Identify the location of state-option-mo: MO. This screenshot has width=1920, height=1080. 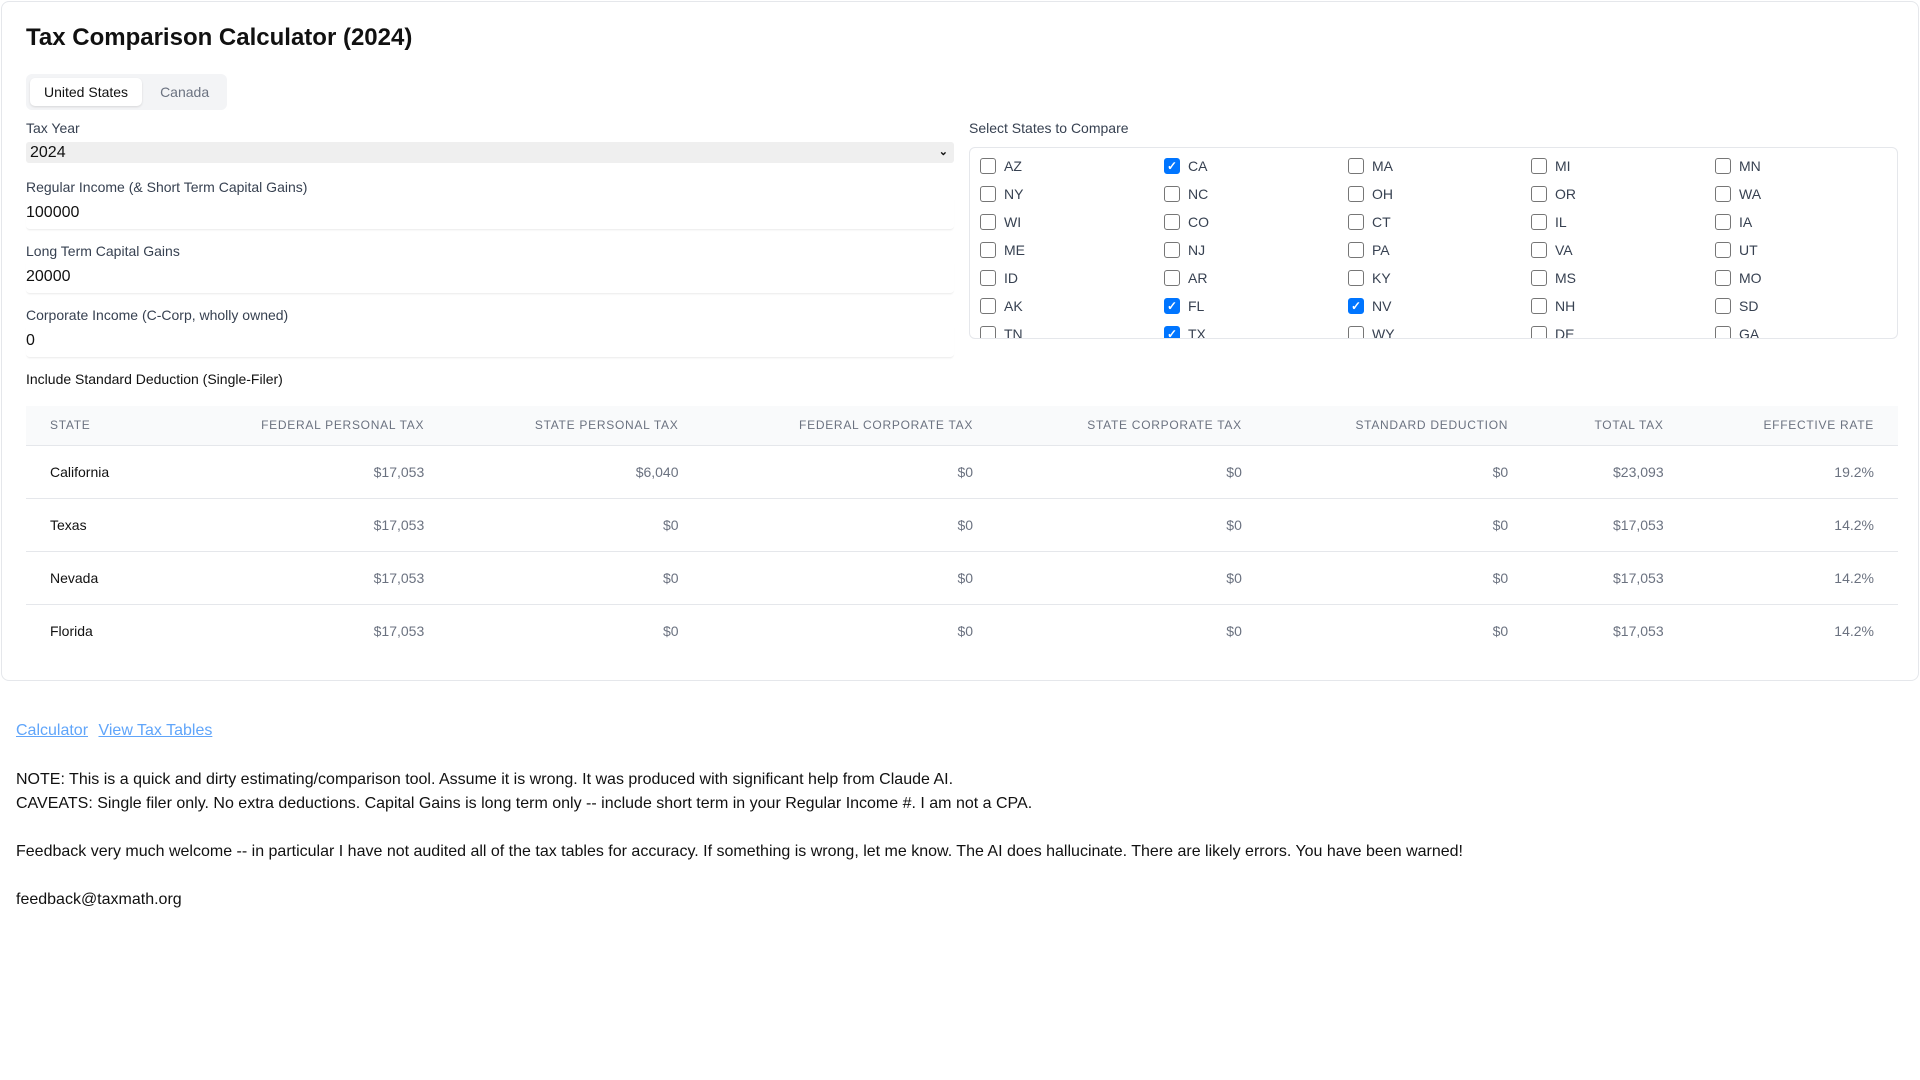
(1806, 278).